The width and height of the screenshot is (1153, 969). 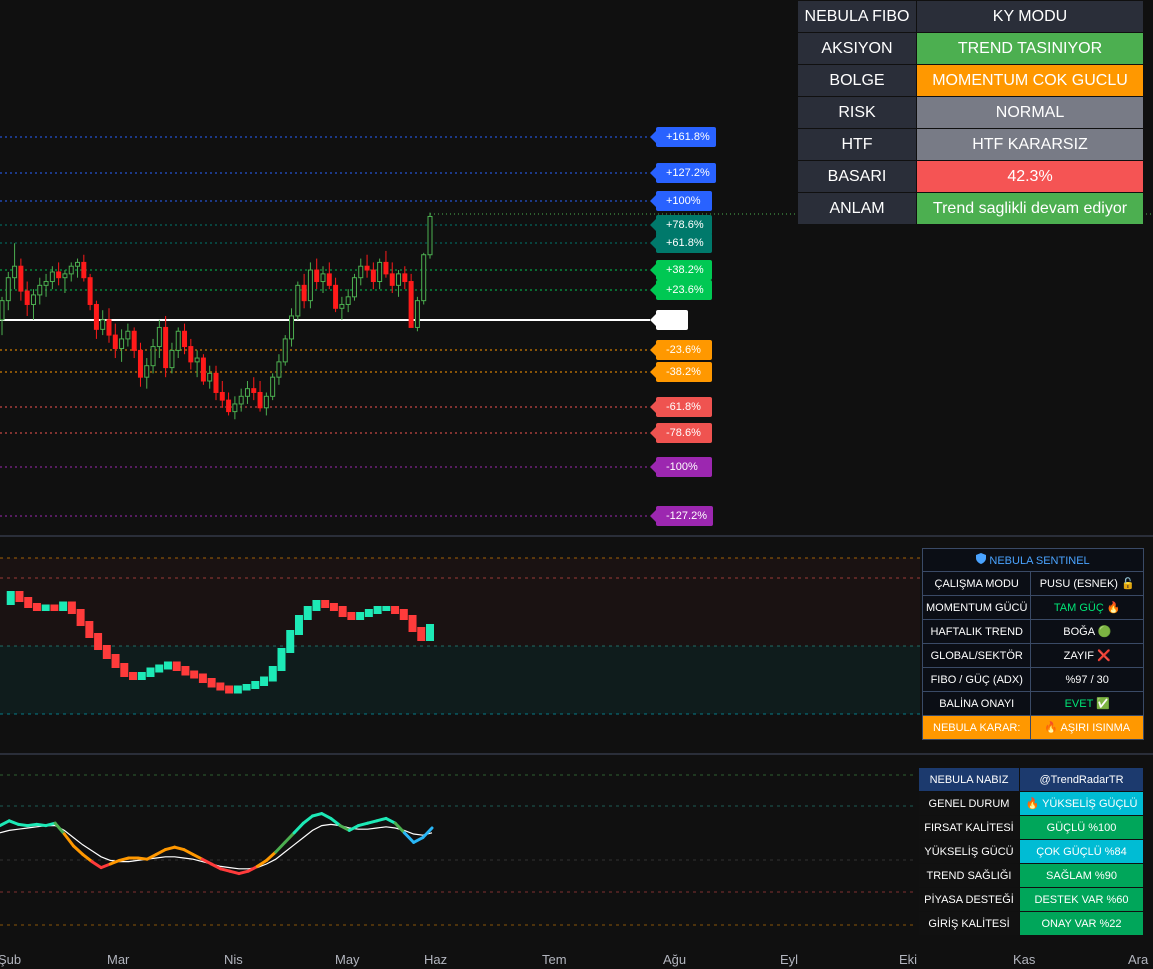 What do you see at coordinates (1087, 703) in the screenshot?
I see `sentinel-row-value: EVET ✅` at bounding box center [1087, 703].